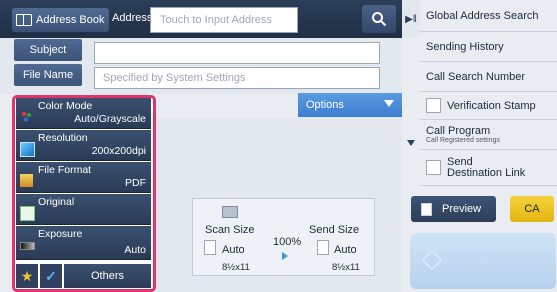 This screenshot has height=292, width=557. I want to click on call-program-sublabel: Call Registered settings, so click(463, 140).